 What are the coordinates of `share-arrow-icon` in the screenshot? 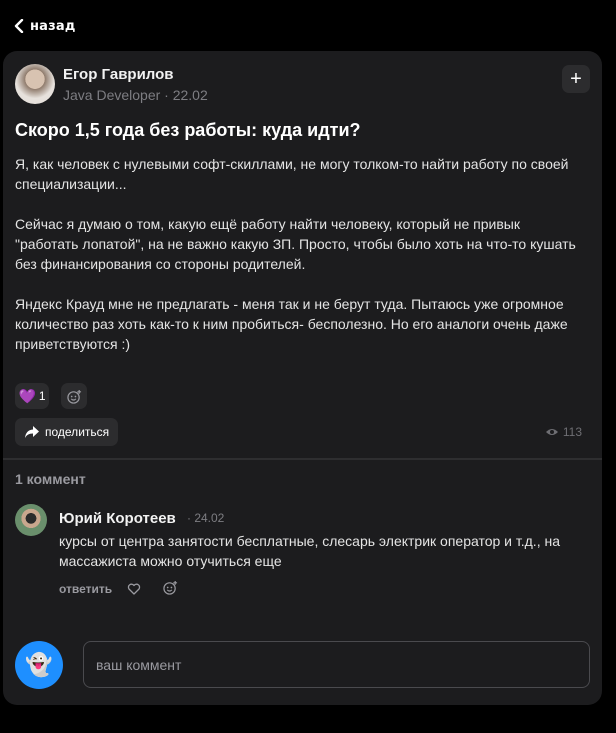 It's located at (32, 432).